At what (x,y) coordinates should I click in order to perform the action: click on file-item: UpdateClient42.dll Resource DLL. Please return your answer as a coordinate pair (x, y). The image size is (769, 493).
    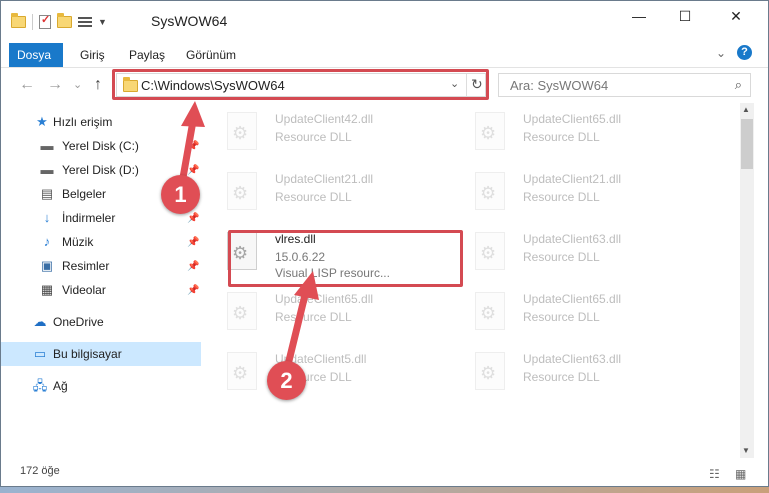
    Looking at the image, I should click on (329, 134).